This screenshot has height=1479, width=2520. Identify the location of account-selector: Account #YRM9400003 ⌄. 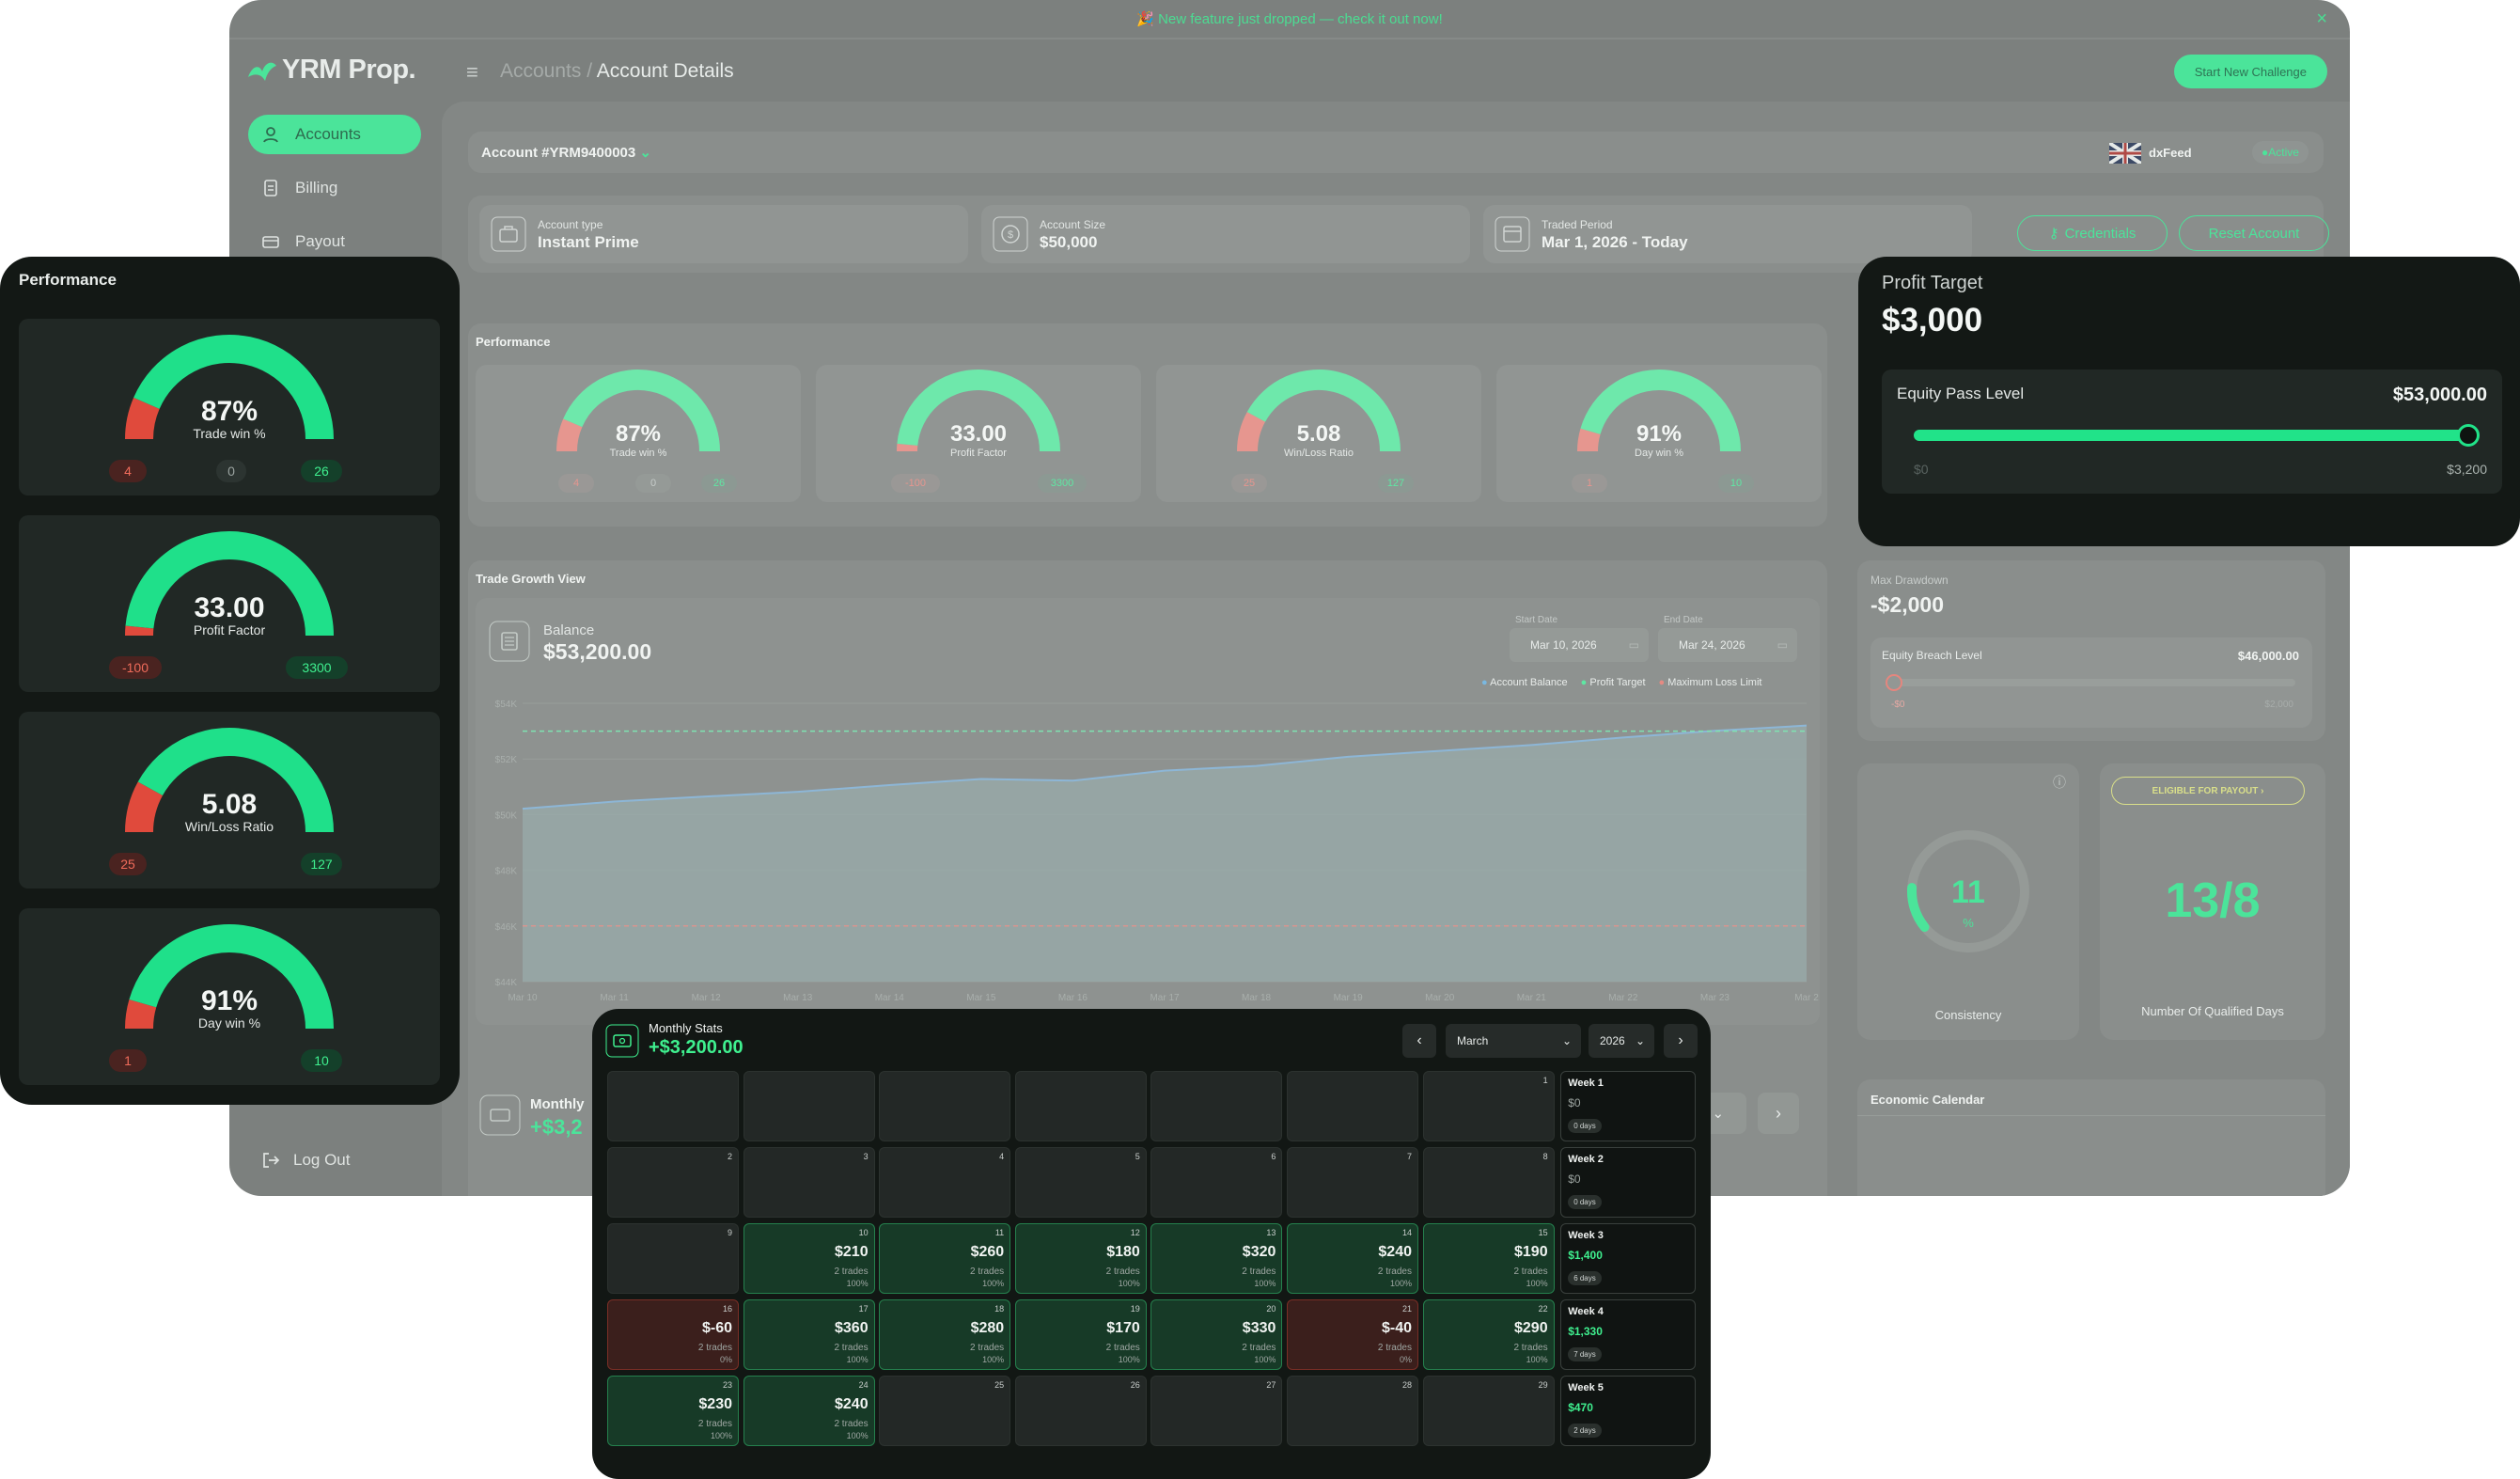
(566, 153).